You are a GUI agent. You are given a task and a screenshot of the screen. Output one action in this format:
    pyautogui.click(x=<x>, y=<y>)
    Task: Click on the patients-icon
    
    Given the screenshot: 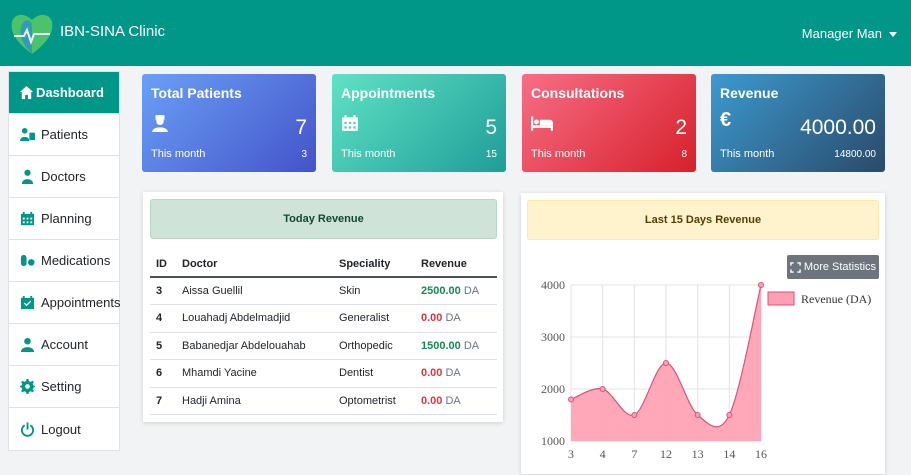 What is the action you would take?
    pyautogui.click(x=27, y=134)
    